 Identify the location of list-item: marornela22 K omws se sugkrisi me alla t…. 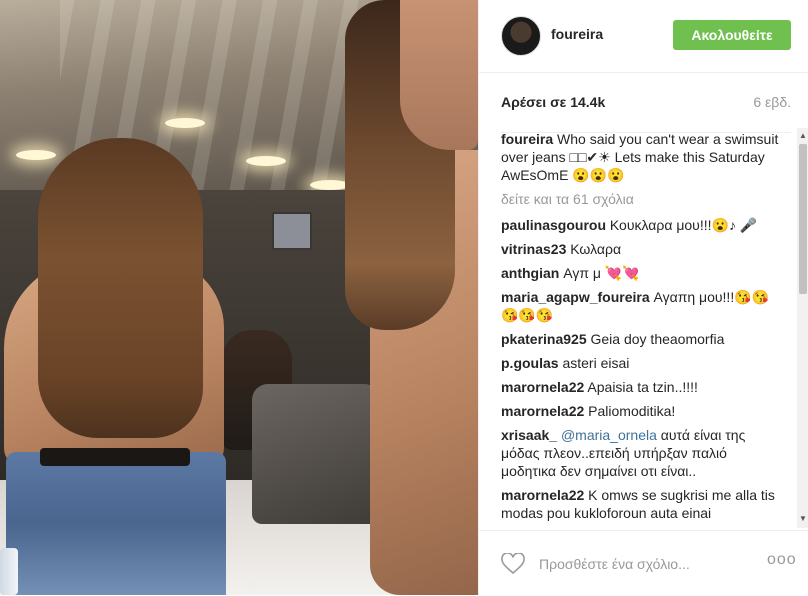
(640, 504).